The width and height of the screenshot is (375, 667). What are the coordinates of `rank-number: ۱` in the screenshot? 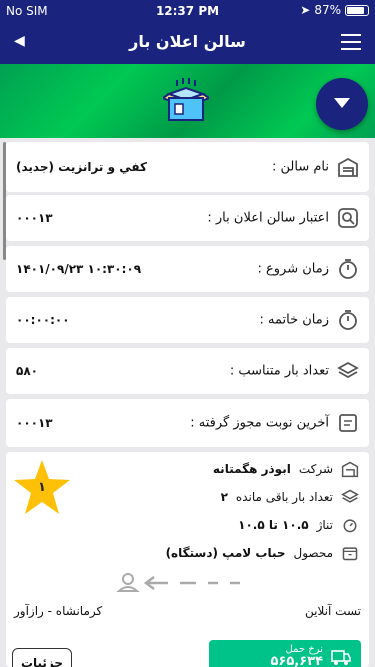 It's located at (42, 487).